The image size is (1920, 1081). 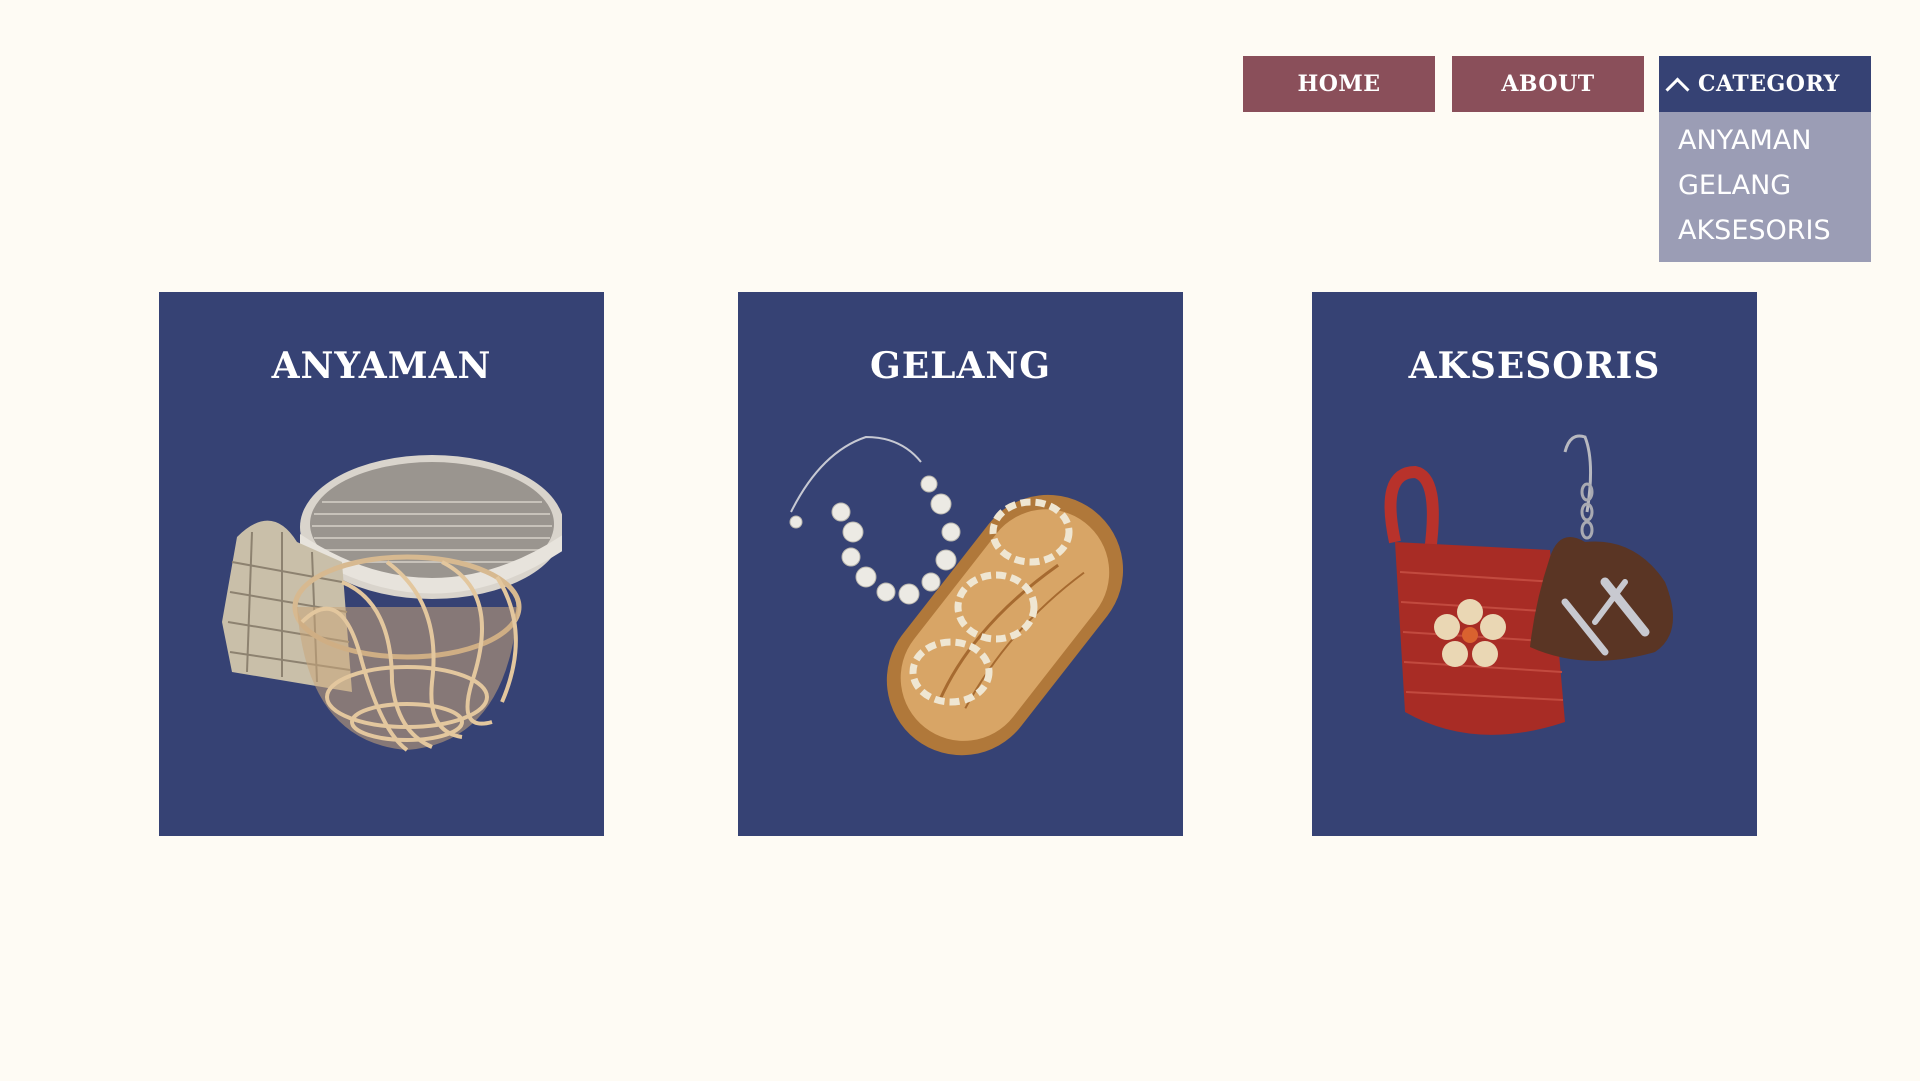 I want to click on dropdown-item-gelang: GELANG, so click(x=1765, y=185).